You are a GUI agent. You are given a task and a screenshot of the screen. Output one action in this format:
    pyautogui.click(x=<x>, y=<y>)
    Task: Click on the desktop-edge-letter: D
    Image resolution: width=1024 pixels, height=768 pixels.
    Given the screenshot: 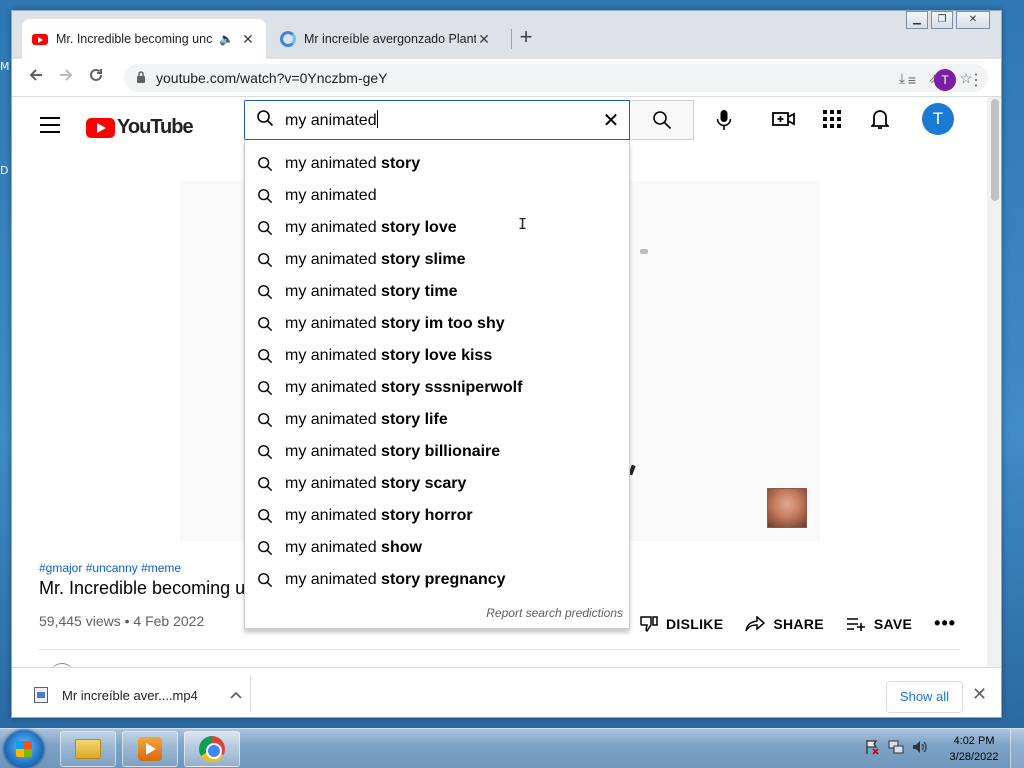 What is the action you would take?
    pyautogui.click(x=4, y=170)
    